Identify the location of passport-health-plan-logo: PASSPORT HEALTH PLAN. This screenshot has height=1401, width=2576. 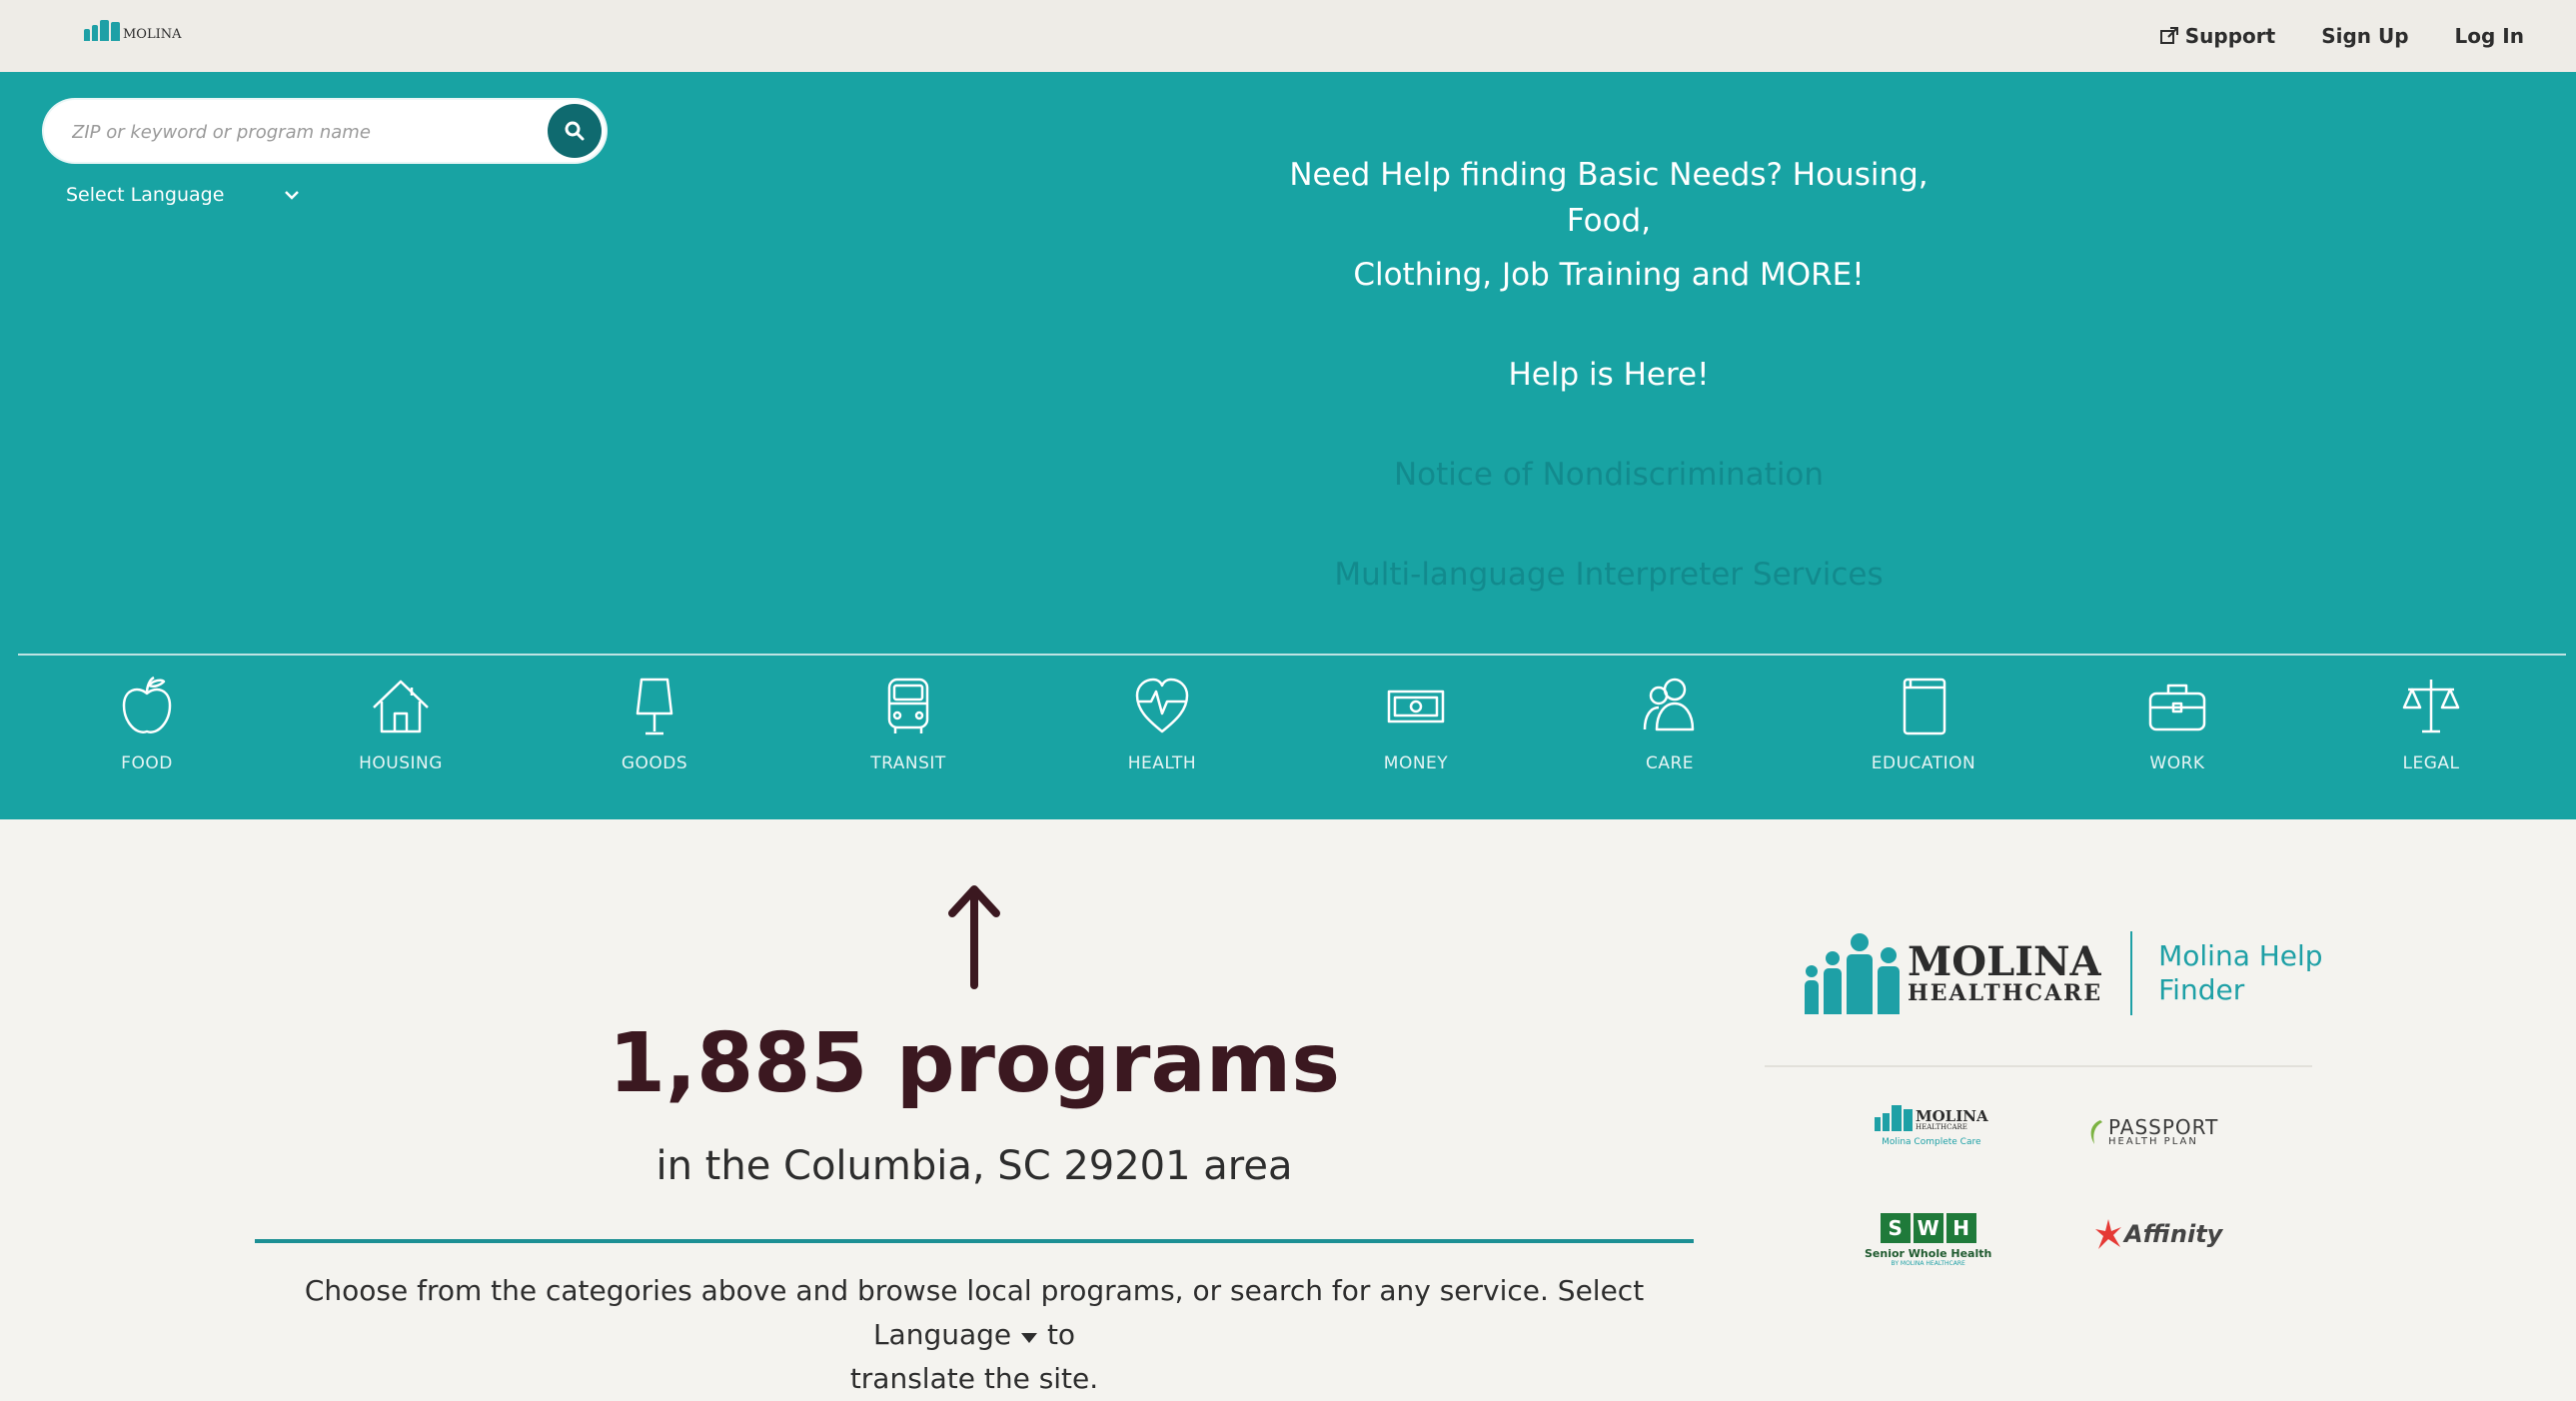
(2152, 1132).